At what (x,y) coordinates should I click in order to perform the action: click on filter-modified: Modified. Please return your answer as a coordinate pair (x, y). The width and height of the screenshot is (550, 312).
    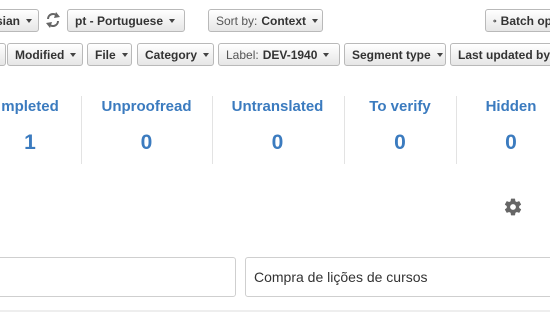
    Looking at the image, I should click on (45, 54).